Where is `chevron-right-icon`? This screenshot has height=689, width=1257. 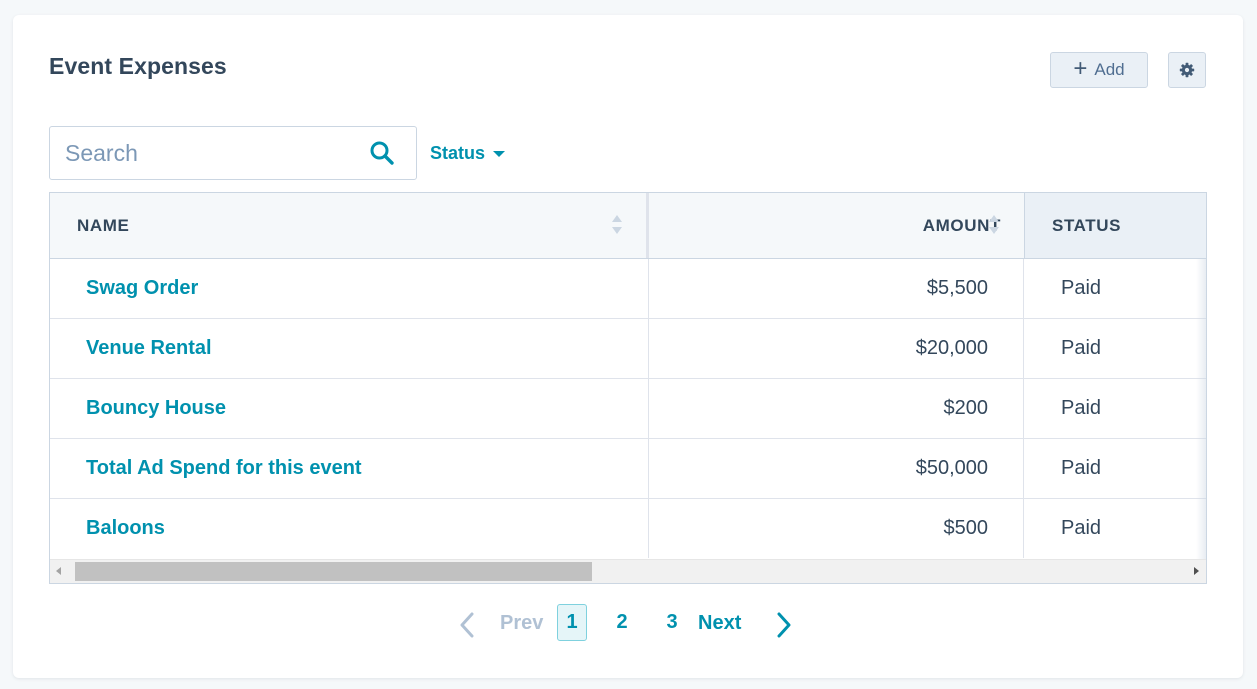 chevron-right-icon is located at coordinates (784, 625).